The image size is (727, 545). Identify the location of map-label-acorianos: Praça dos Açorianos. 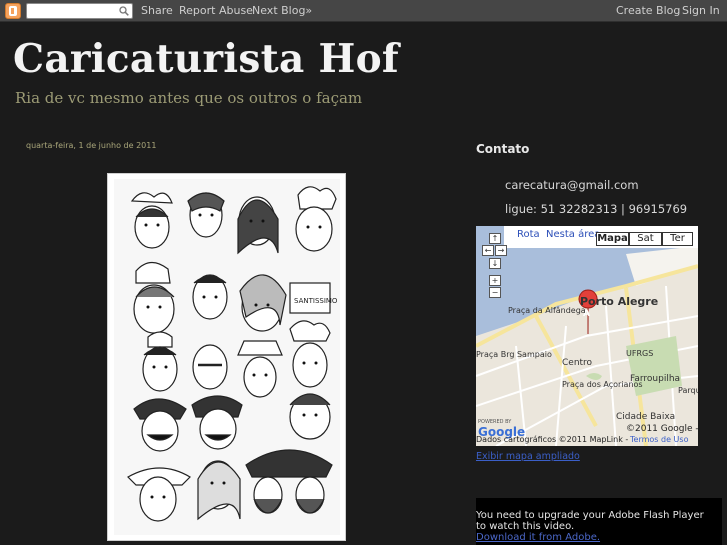
(602, 384).